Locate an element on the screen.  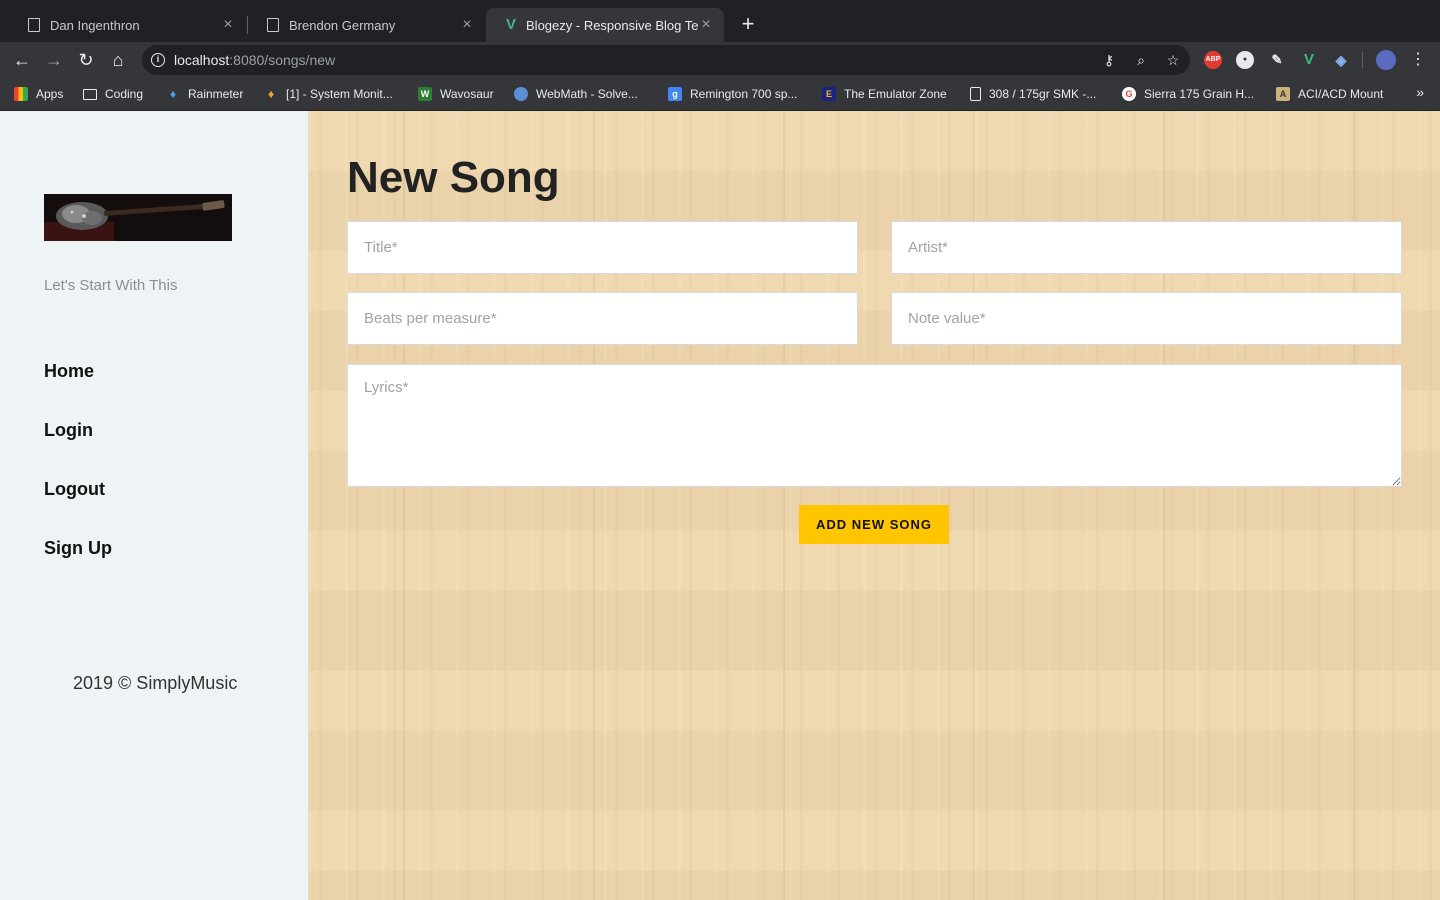
eyedropper-icon: ✎ is located at coordinates (1277, 60).